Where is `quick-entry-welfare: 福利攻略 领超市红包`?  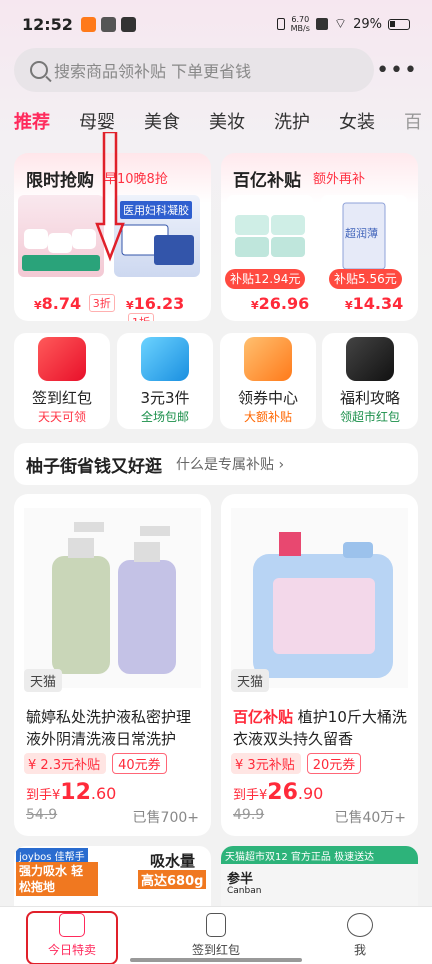
quick-entry-welfare: 福利攻略 领超市红包 is located at coordinates (370, 381).